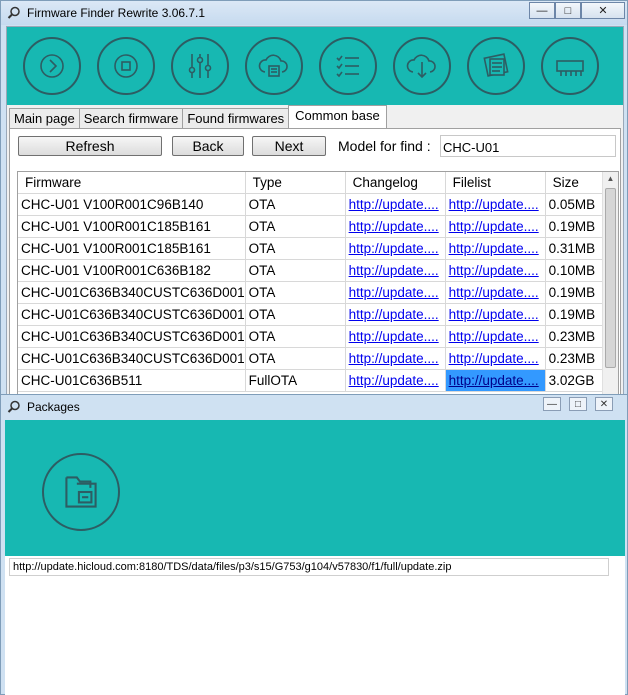  I want to click on cell-size: 0.23MB, so click(577, 336).